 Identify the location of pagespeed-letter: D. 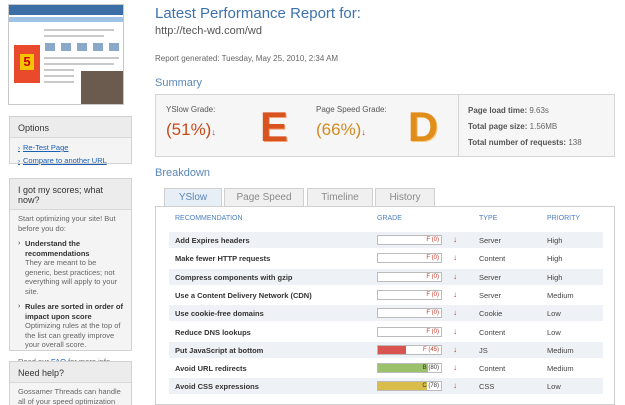
(423, 126).